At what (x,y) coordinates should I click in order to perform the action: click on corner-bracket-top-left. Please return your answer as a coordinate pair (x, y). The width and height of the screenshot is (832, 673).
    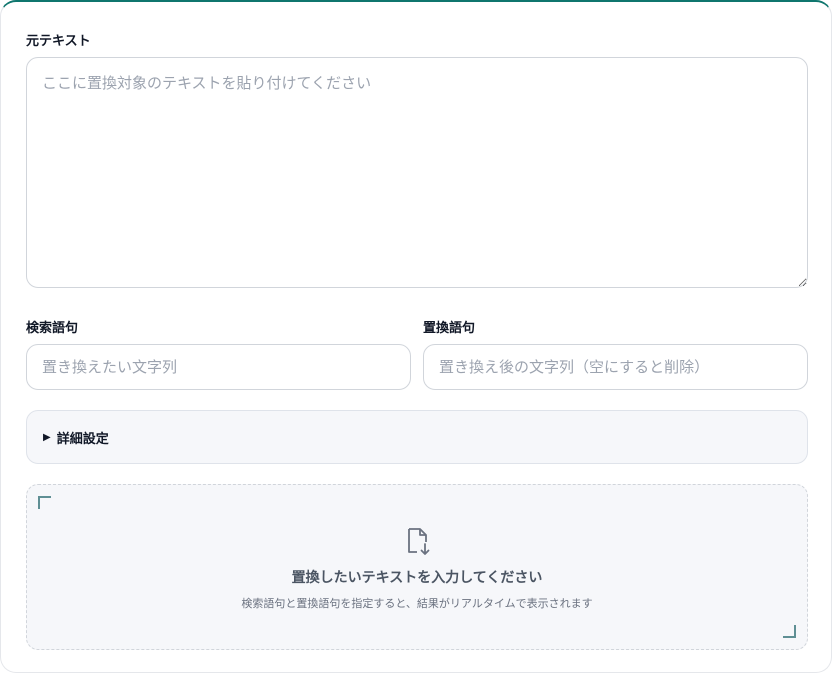
    Looking at the image, I should click on (44, 502).